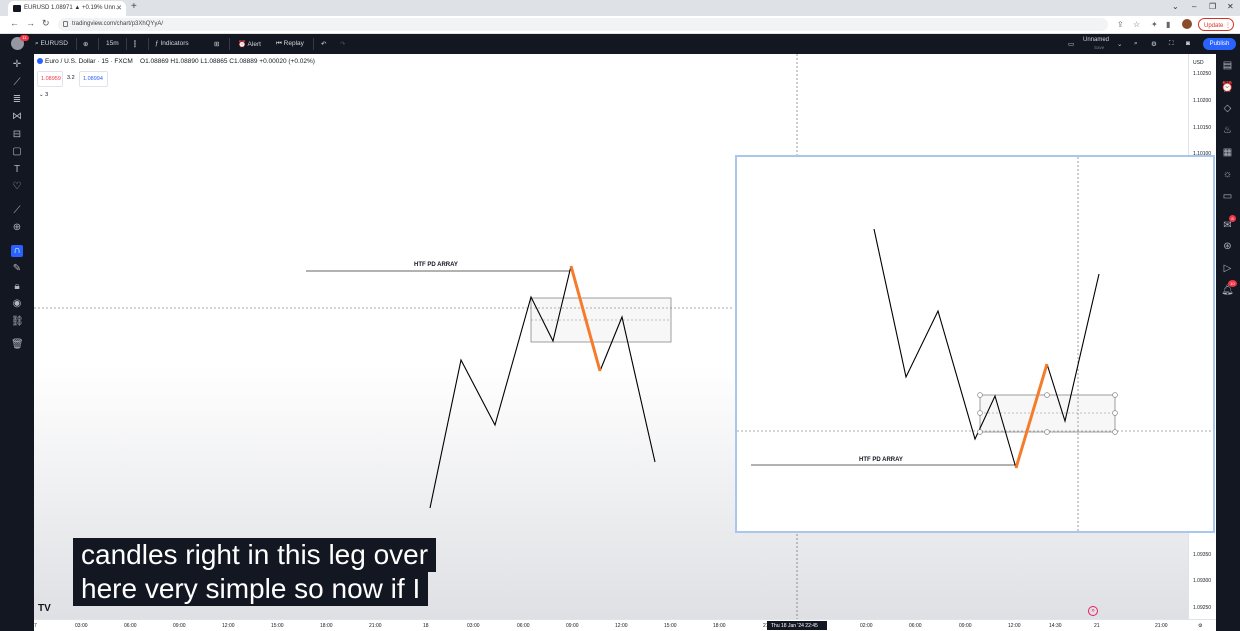 Image resolution: width=1240 pixels, height=631 pixels. I want to click on tradingview-logo-icon: TV, so click(44, 608).